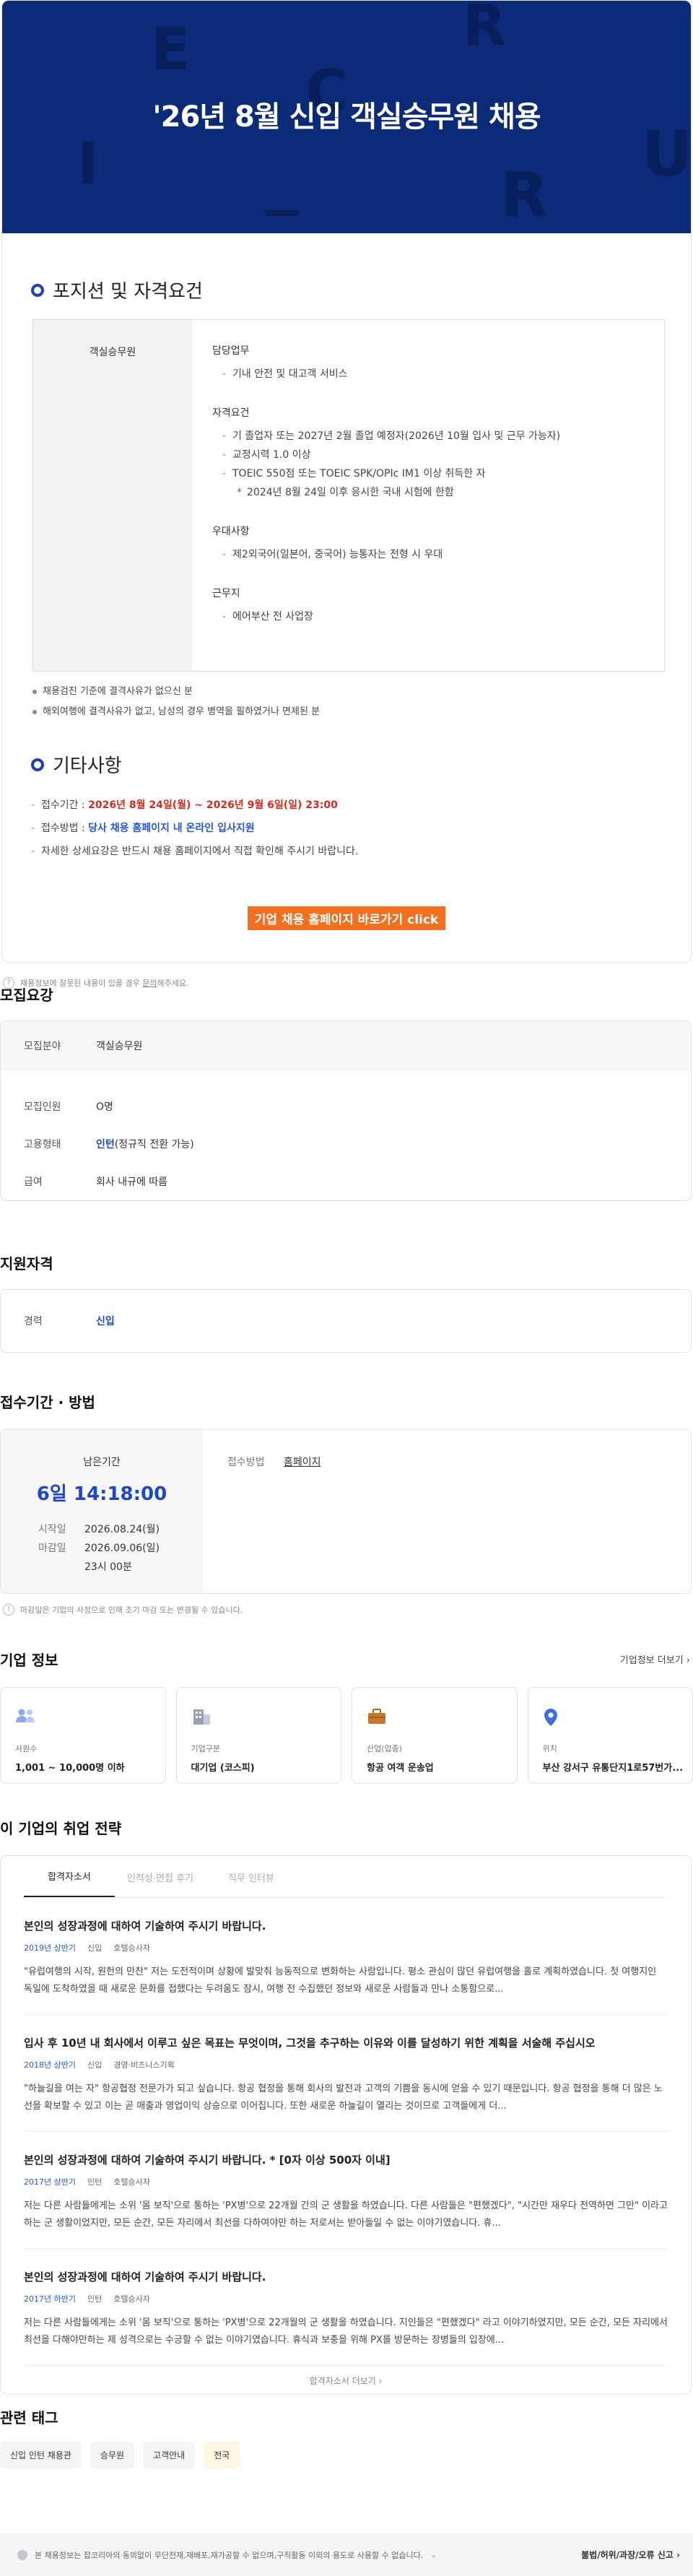 This screenshot has width=693, height=2576. I want to click on tag-item: 승무원, so click(112, 2455).